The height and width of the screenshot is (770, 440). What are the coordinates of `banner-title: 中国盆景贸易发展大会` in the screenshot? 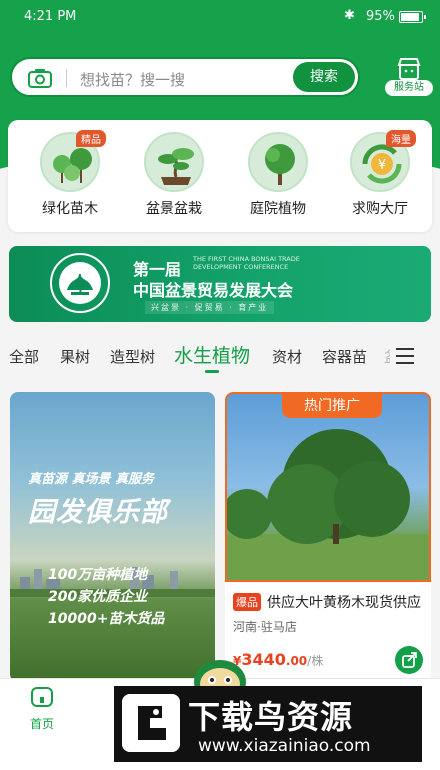 It's located at (213, 290).